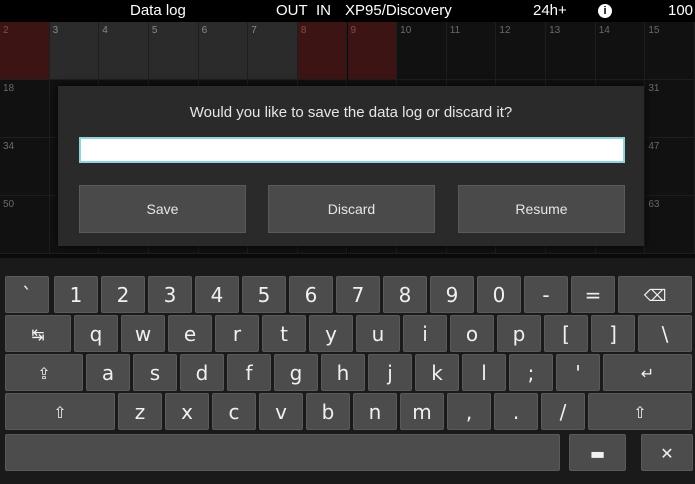 This screenshot has width=695, height=484. Describe the element at coordinates (217, 294) in the screenshot. I see `key-4-key: 4` at that location.